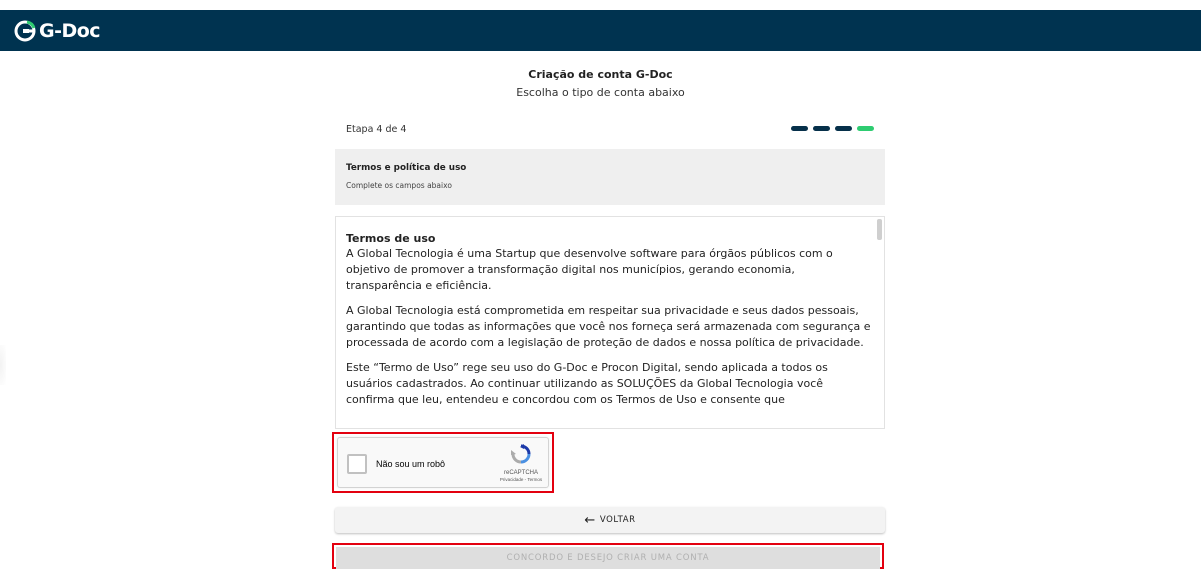 This screenshot has width=1201, height=569. What do you see at coordinates (600, 92) in the screenshot?
I see `page-subtitle: Escolha o tipo de conta abaixo` at bounding box center [600, 92].